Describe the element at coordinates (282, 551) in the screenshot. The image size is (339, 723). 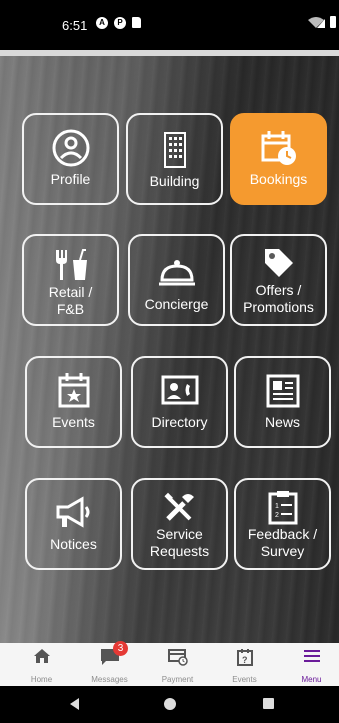
I see `tile-label-line2: Survey` at that location.